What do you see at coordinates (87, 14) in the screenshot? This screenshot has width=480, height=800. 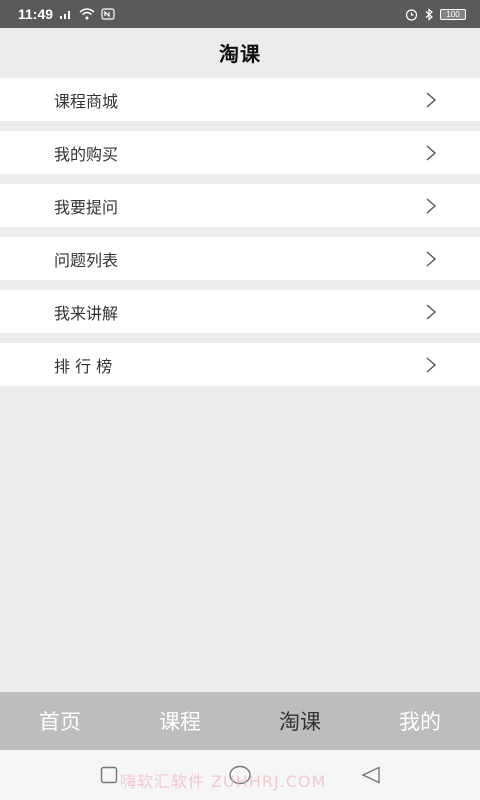 I see `wifi-icon` at bounding box center [87, 14].